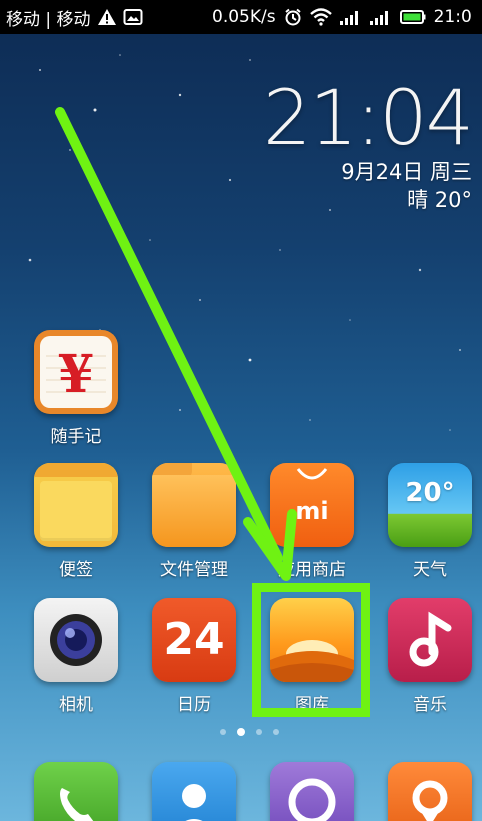 The image size is (482, 821). What do you see at coordinates (76, 437) in the screenshot?
I see `app-label: 随手记` at bounding box center [76, 437].